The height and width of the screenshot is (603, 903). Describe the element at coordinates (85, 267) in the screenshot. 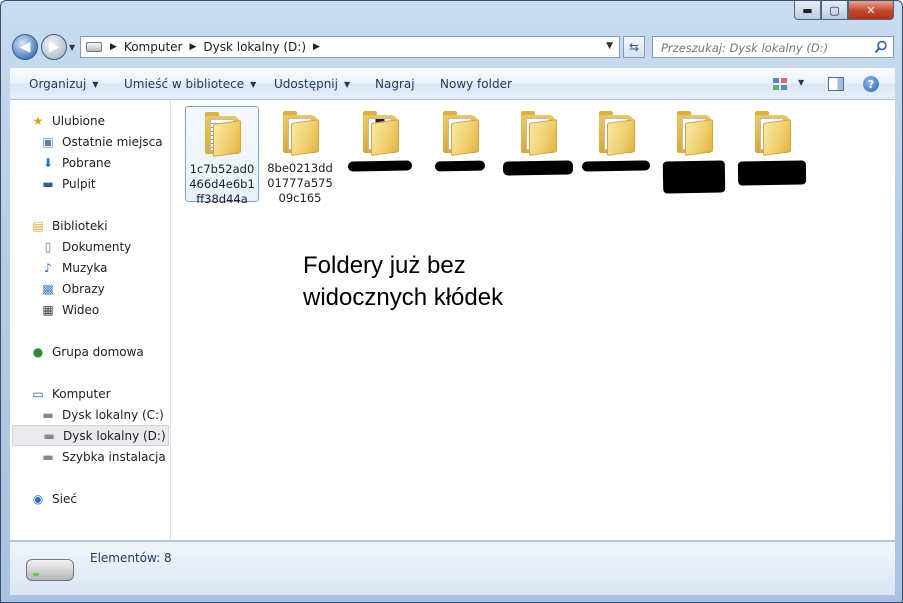

I see `nav-music-label: Muzyka` at that location.